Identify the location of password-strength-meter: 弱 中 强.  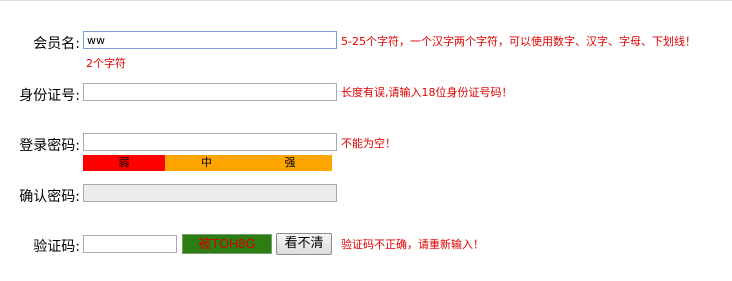
(207, 163).